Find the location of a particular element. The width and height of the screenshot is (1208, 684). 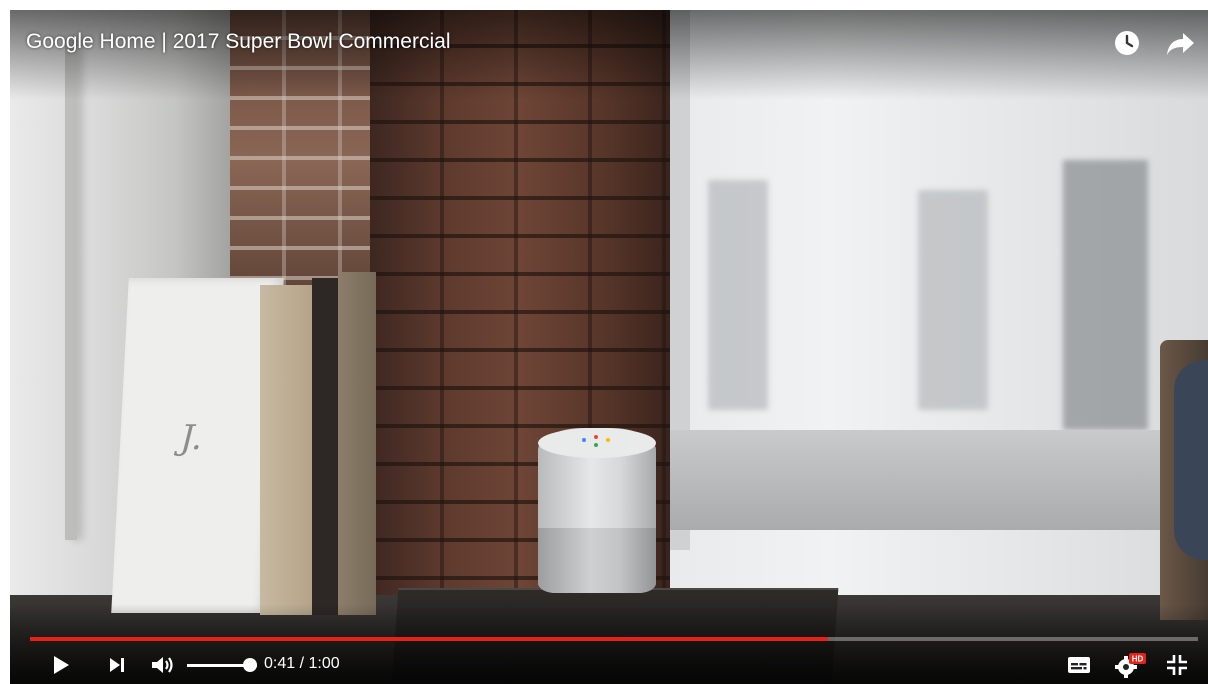

chair is located at coordinates (1184, 480).